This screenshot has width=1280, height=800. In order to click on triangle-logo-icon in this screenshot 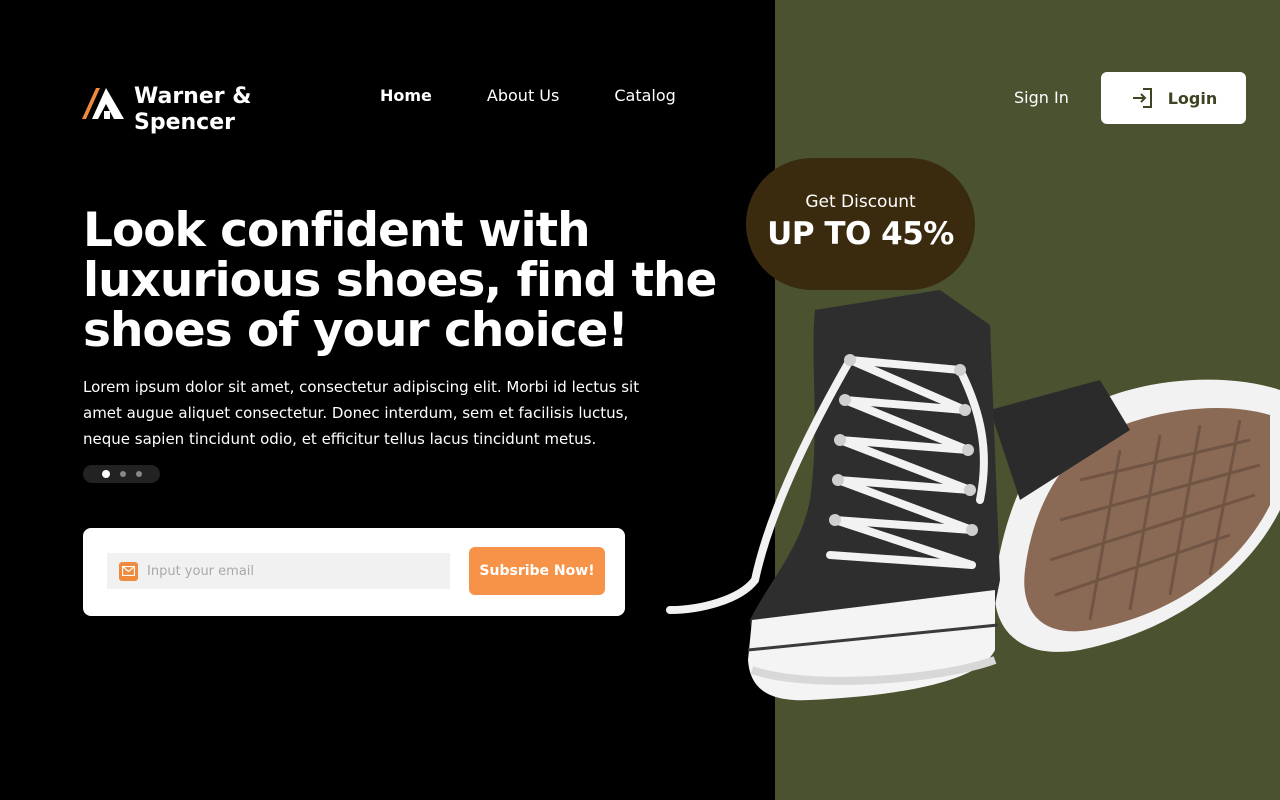, I will do `click(103, 103)`.